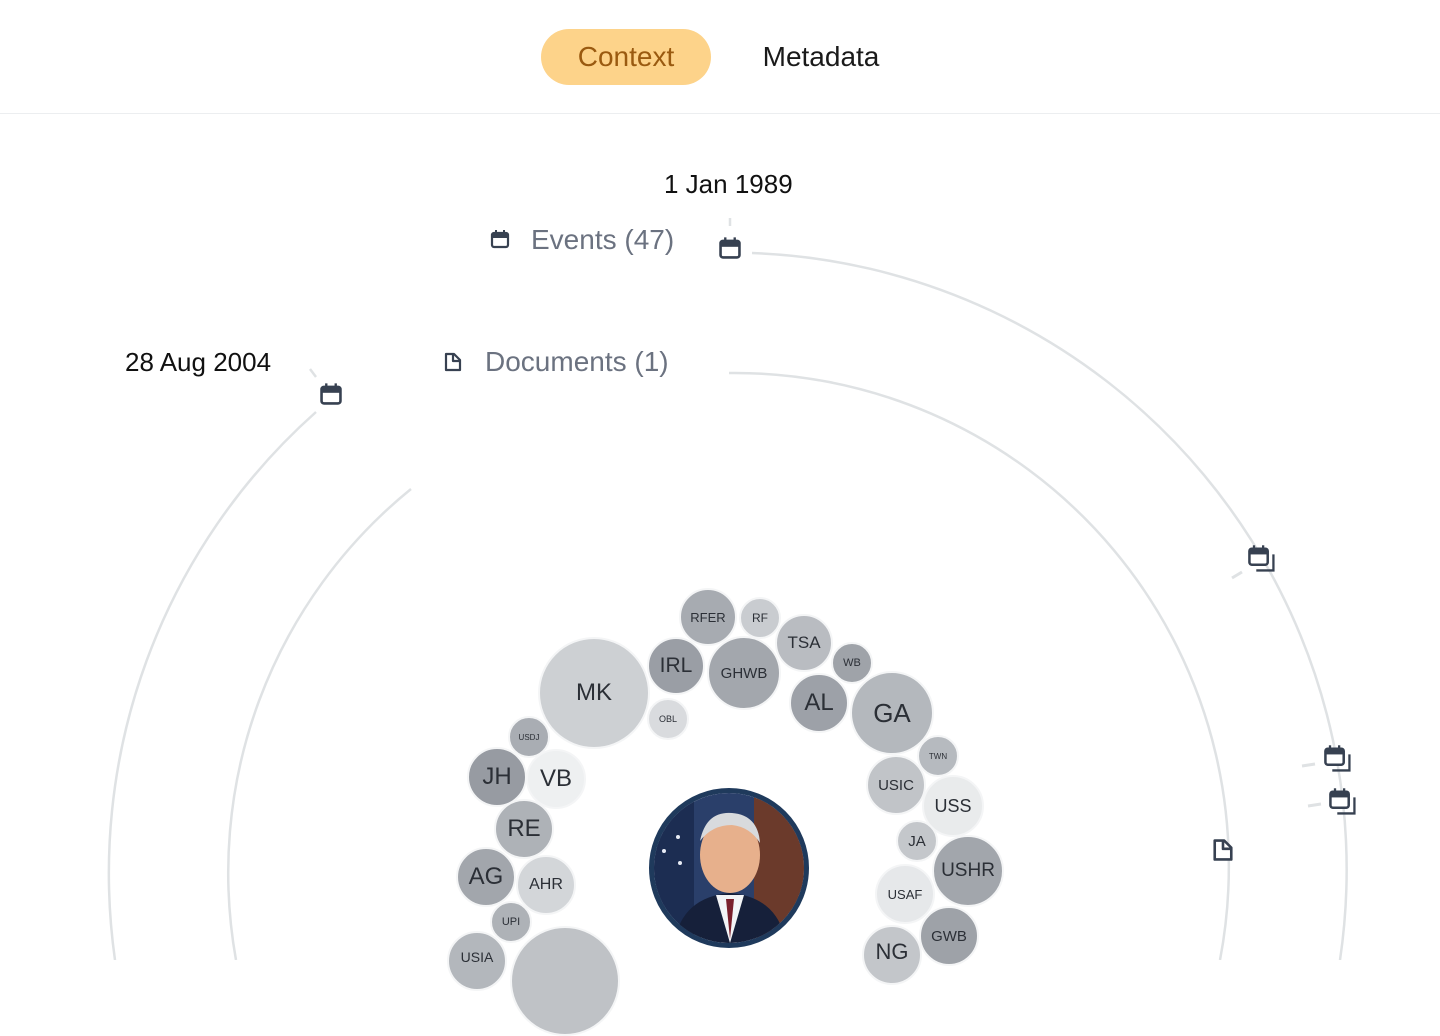 The height and width of the screenshot is (1036, 1440). I want to click on entity-bubble: WB, so click(852, 663).